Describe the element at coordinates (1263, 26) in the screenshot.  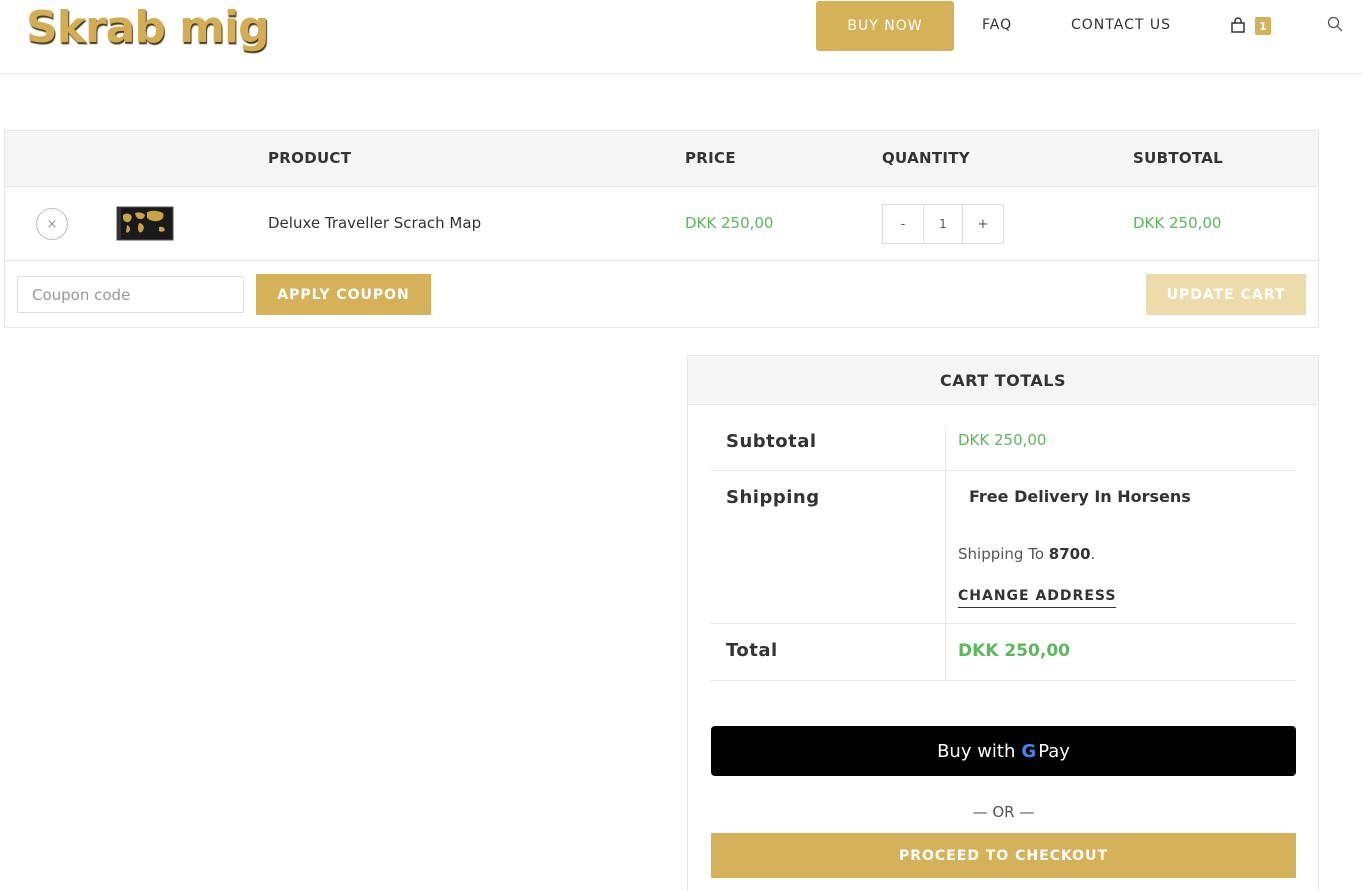
I see `cart-count-badge: 1` at that location.